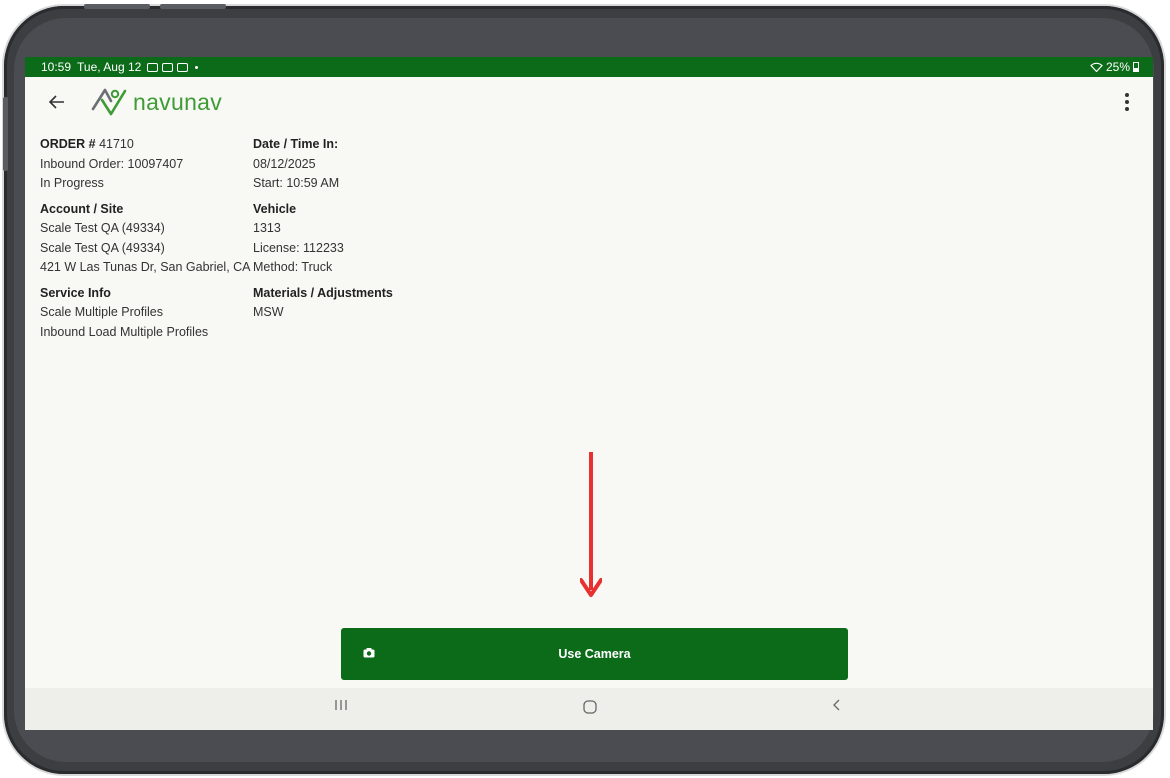 This screenshot has width=1170, height=778. What do you see at coordinates (1127, 95) in the screenshot?
I see `more-vert-icon` at bounding box center [1127, 95].